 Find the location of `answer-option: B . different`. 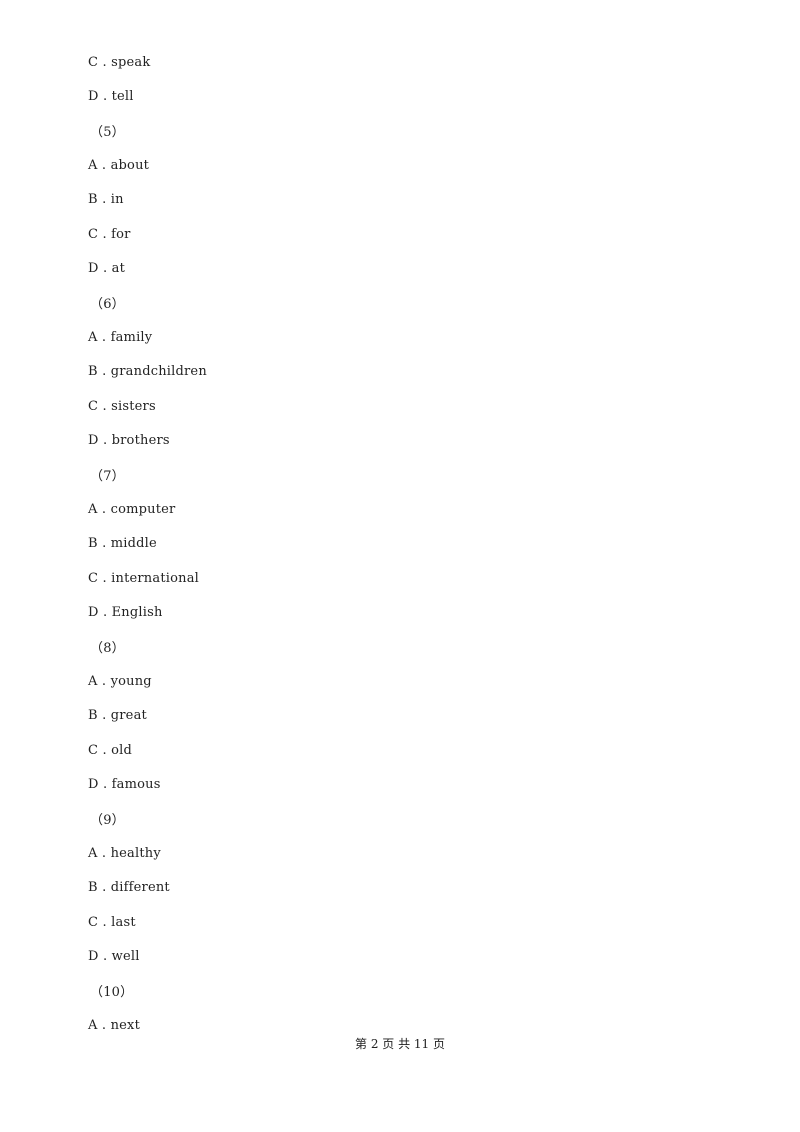

answer-option: B . different is located at coordinates (129, 887).